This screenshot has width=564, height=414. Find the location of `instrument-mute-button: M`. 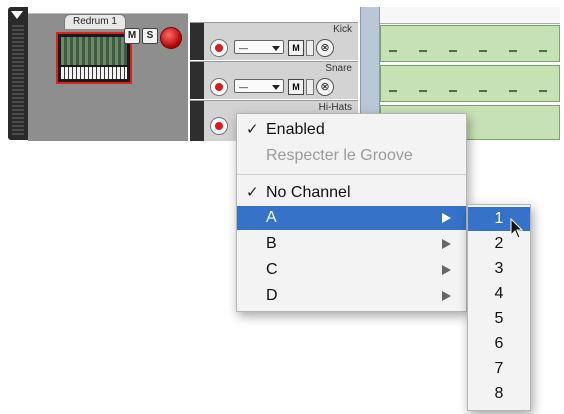

instrument-mute-button: M is located at coordinates (132, 36).